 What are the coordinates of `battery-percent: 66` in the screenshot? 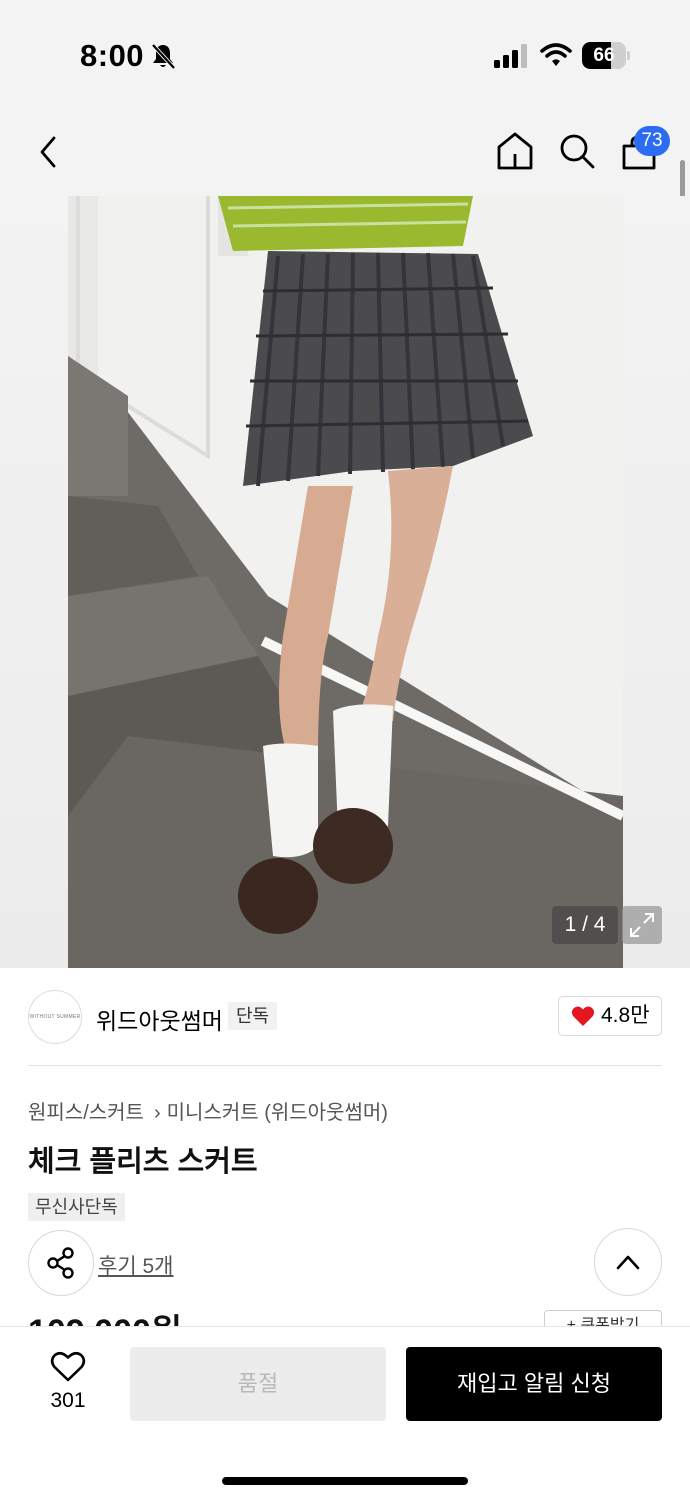 It's located at (604, 55).